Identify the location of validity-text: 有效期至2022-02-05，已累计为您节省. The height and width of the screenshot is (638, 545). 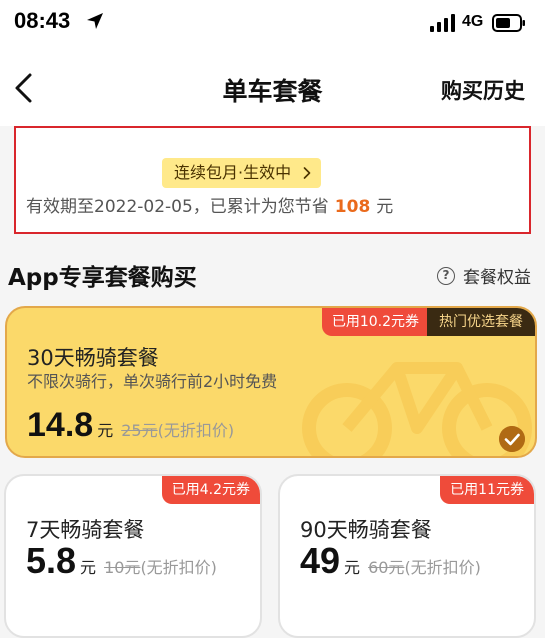
(177, 207).